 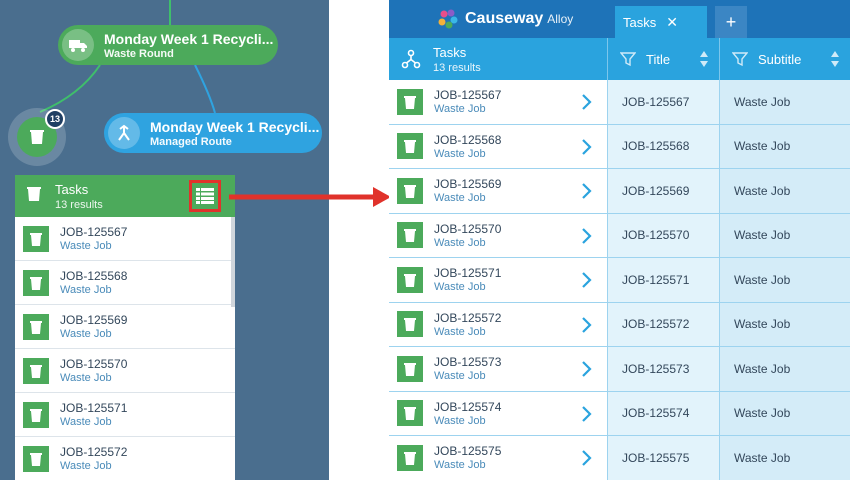 What do you see at coordinates (498, 191) in the screenshot?
I see `task-cell: JOB-125569 Waste Job` at bounding box center [498, 191].